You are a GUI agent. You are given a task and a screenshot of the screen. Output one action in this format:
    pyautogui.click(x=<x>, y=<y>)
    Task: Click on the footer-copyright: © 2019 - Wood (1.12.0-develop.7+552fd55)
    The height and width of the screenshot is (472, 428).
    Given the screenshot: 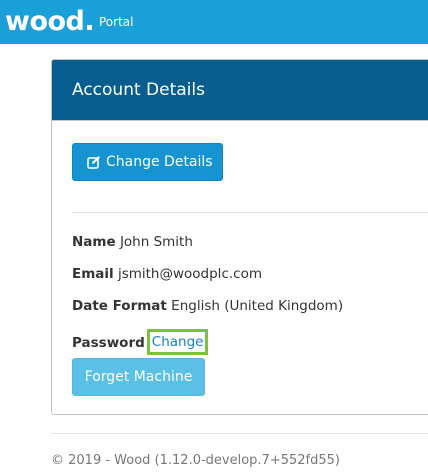 What is the action you would take?
    pyautogui.click(x=195, y=460)
    